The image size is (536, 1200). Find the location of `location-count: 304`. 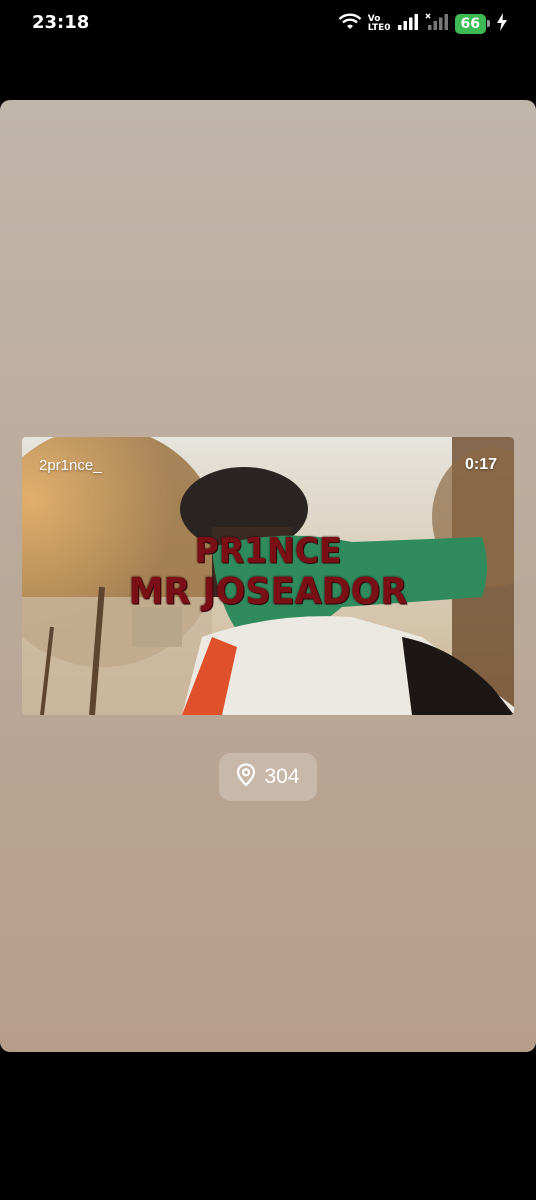

location-count: 304 is located at coordinates (282, 776).